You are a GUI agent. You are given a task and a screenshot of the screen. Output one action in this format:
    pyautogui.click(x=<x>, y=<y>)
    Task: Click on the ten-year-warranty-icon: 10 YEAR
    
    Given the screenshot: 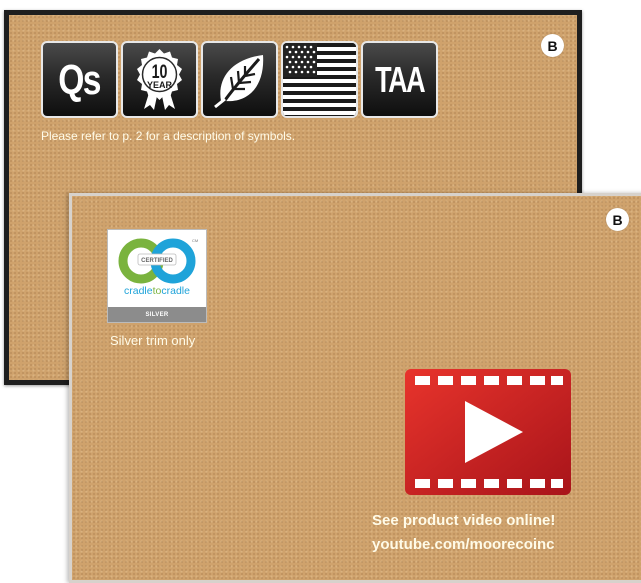 What is the action you would take?
    pyautogui.click(x=159, y=79)
    